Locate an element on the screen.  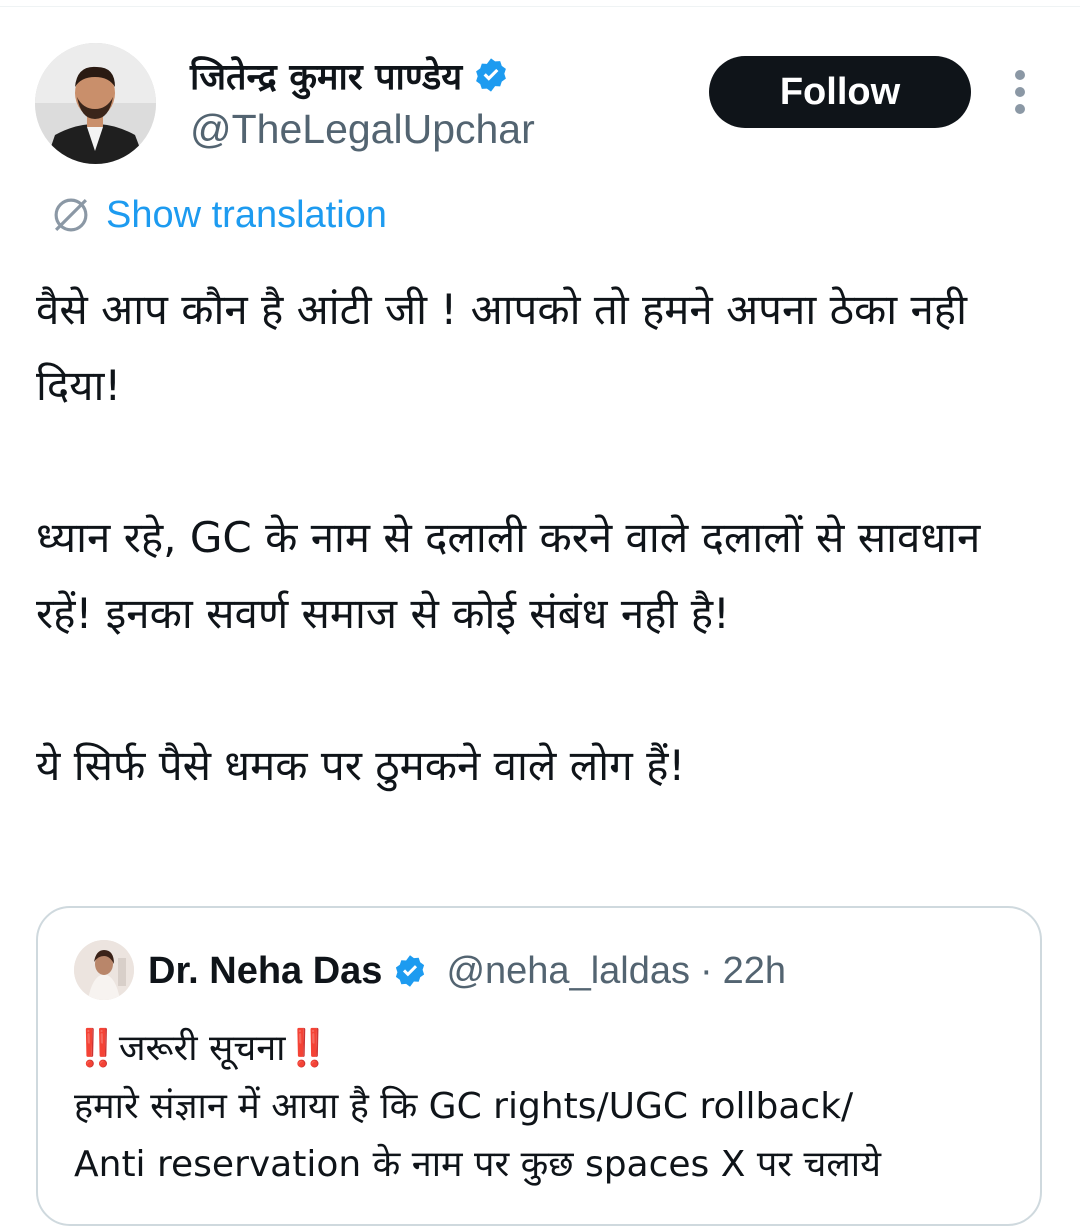
author-name: जितेन्द्र कुमार पाण्डेय is located at coordinates (326, 75).